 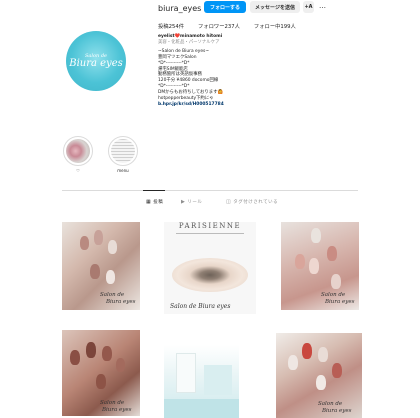 I want to click on tab-label: リール, so click(x=195, y=202).